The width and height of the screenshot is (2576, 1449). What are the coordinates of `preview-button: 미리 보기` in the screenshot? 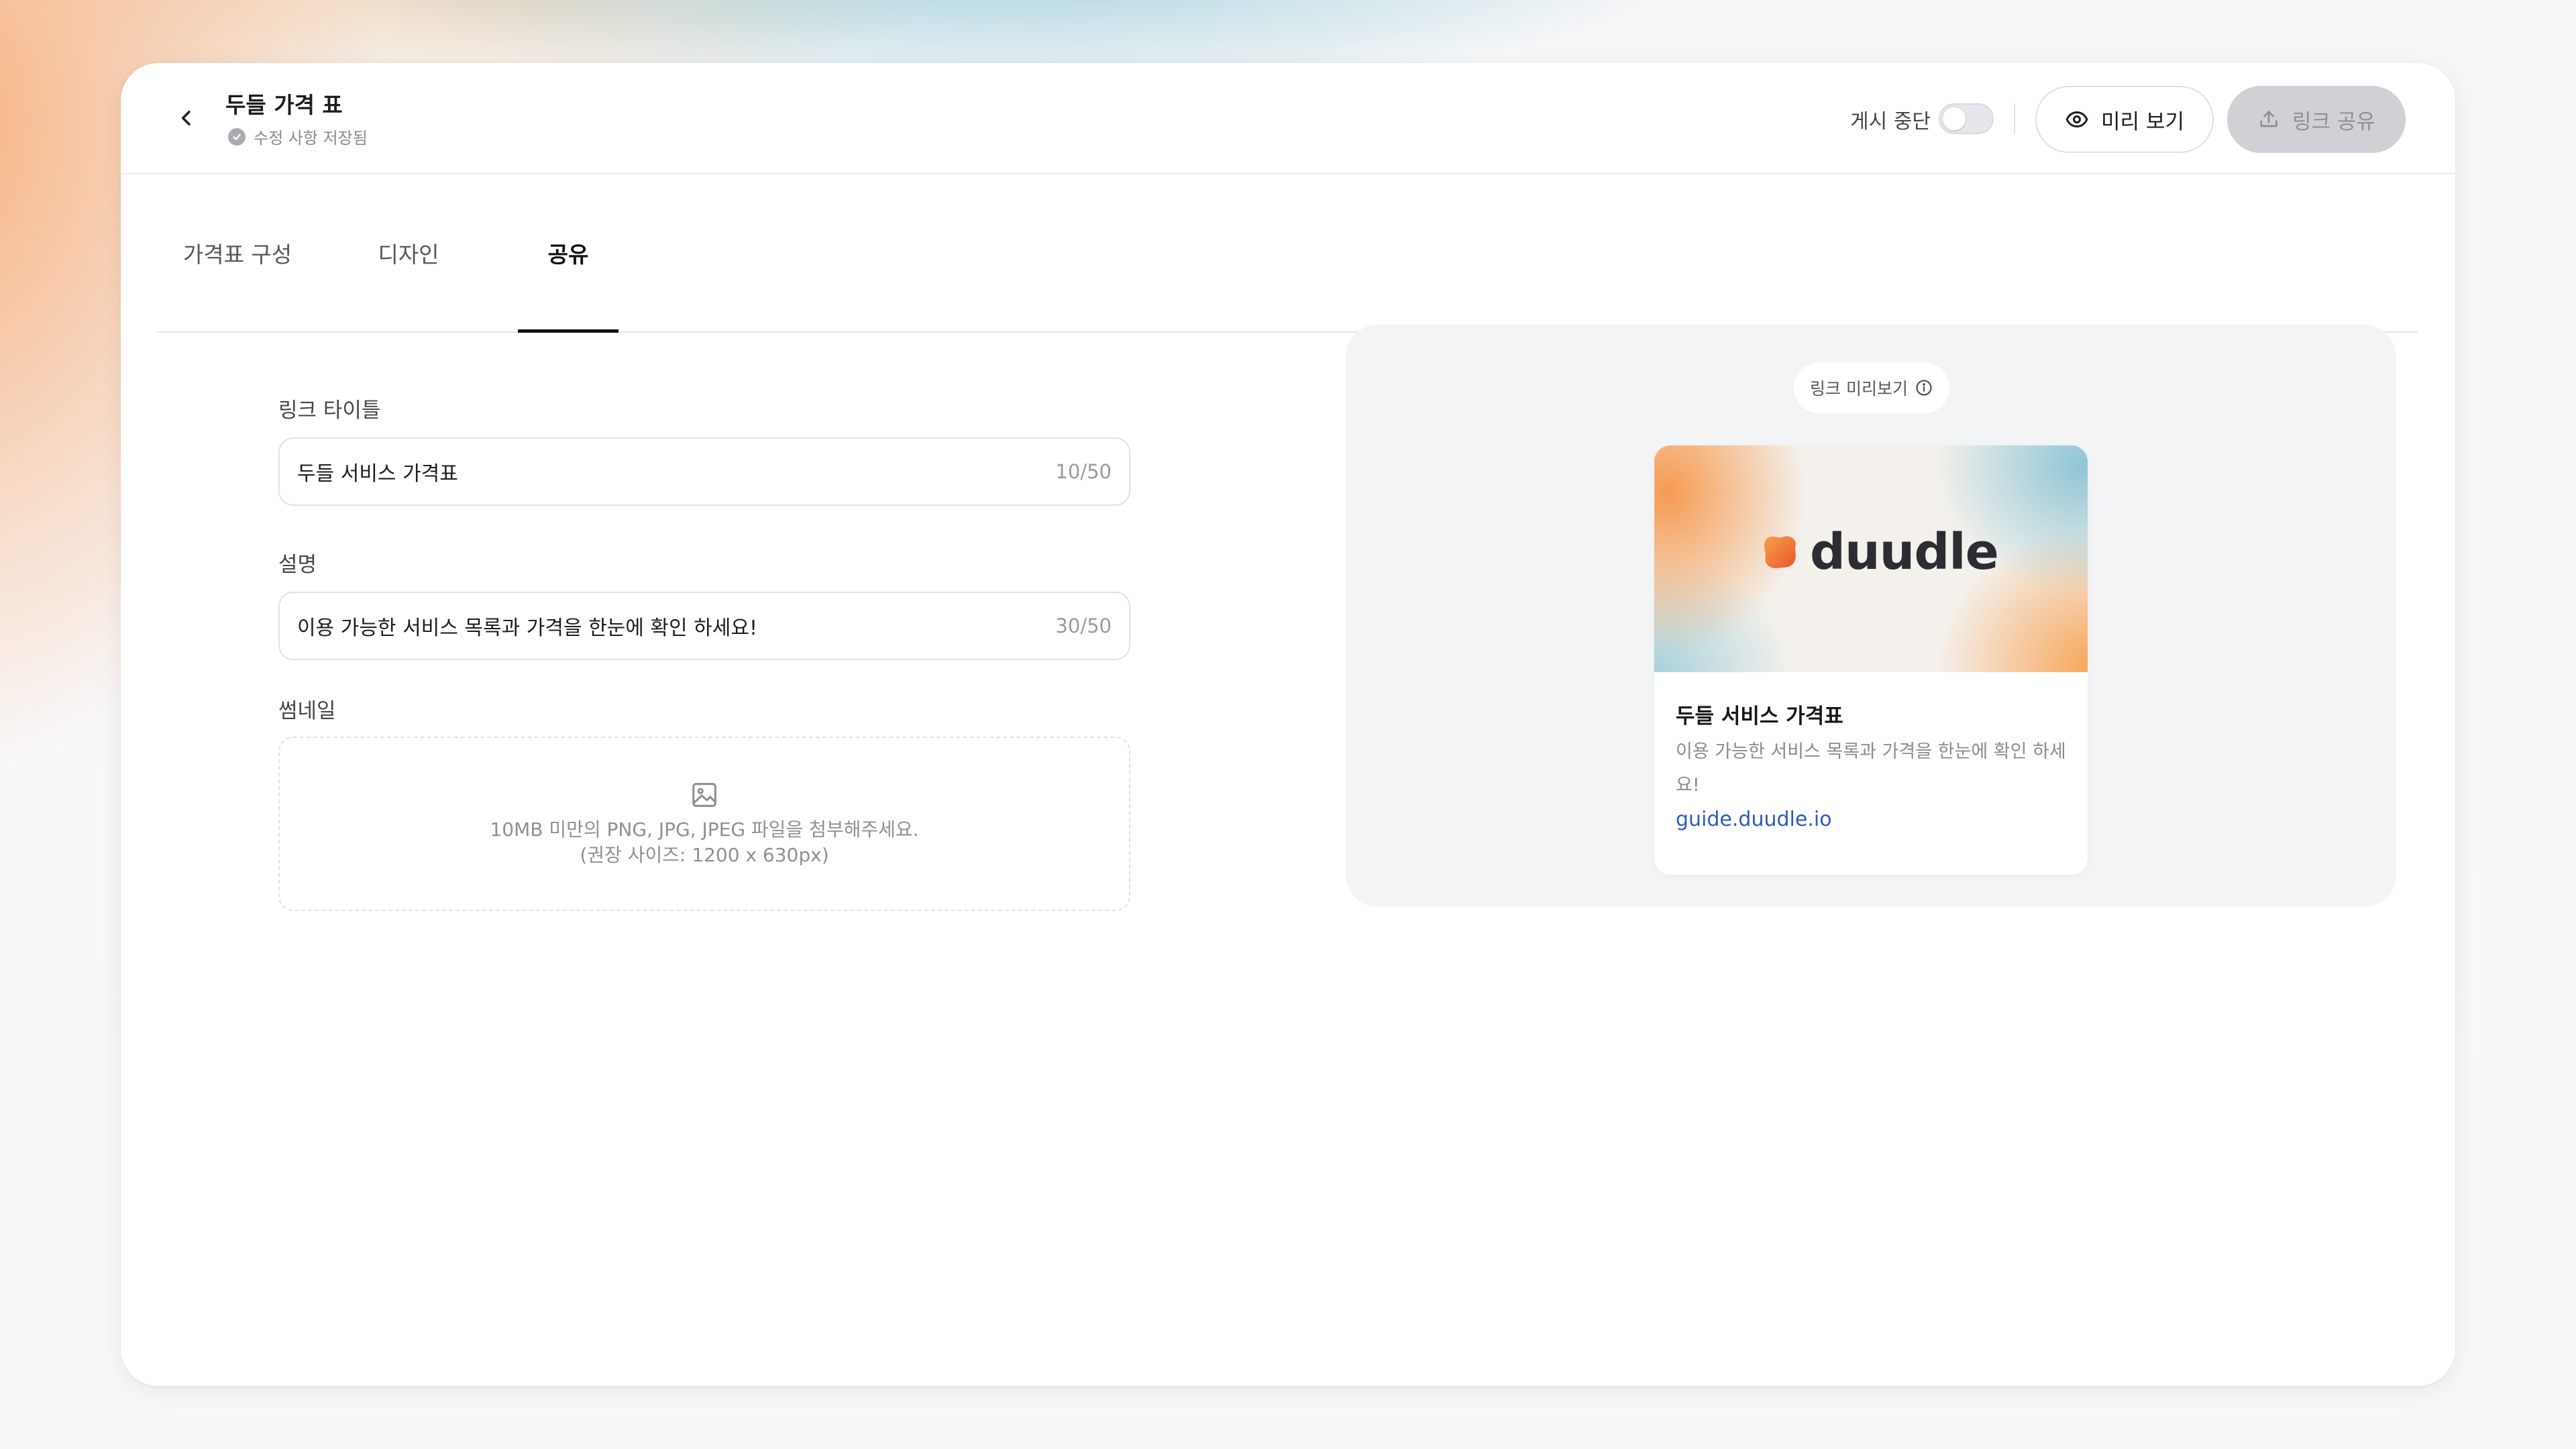 It's located at (2124, 119).